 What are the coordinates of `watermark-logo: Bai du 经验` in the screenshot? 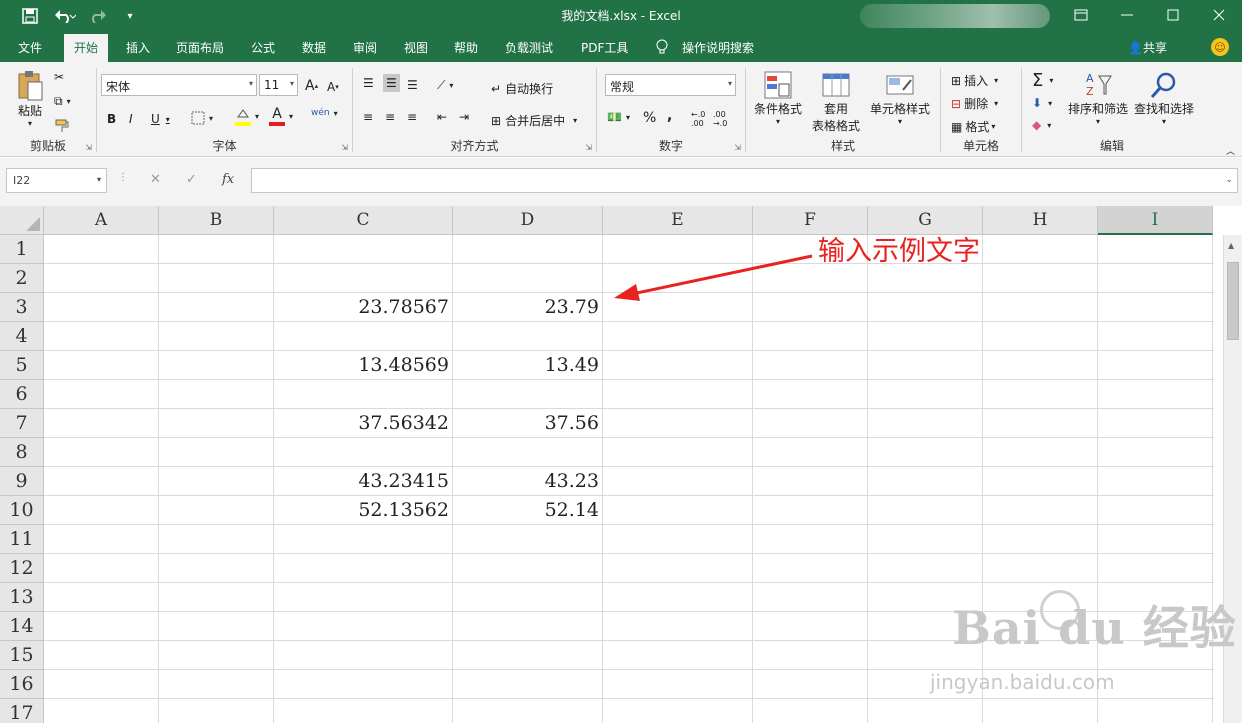 It's located at (1094, 628).